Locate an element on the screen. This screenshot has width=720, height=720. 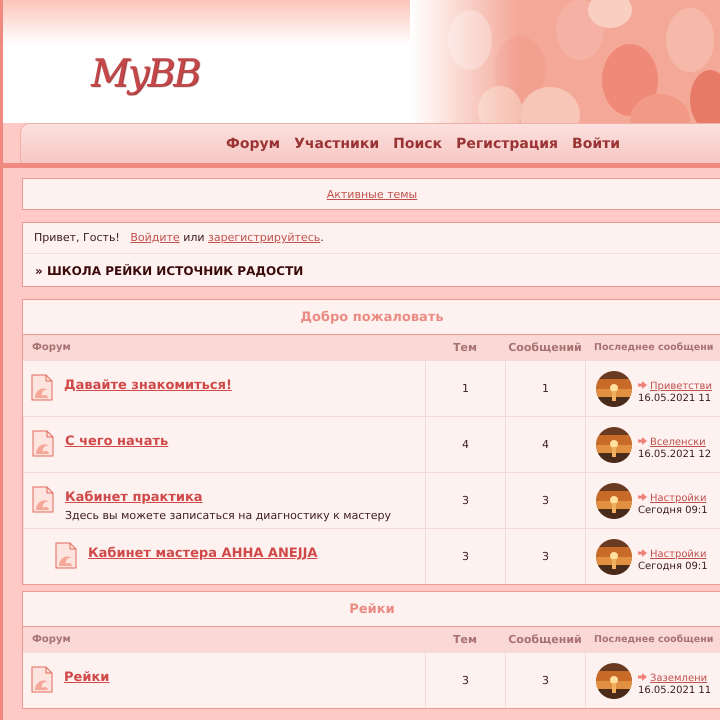
forum-link: Давайте знакомиться! is located at coordinates (148, 385).